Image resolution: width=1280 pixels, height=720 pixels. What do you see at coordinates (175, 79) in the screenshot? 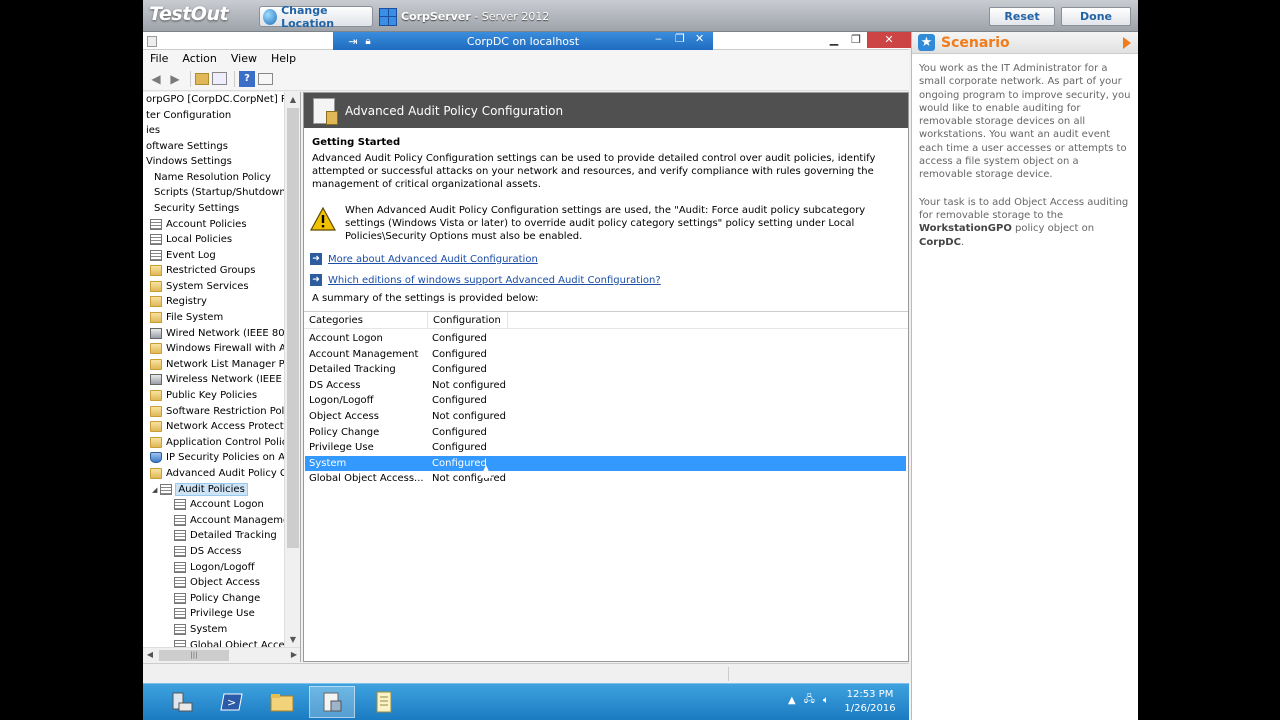
I see `forward-icon: ▶` at bounding box center [175, 79].